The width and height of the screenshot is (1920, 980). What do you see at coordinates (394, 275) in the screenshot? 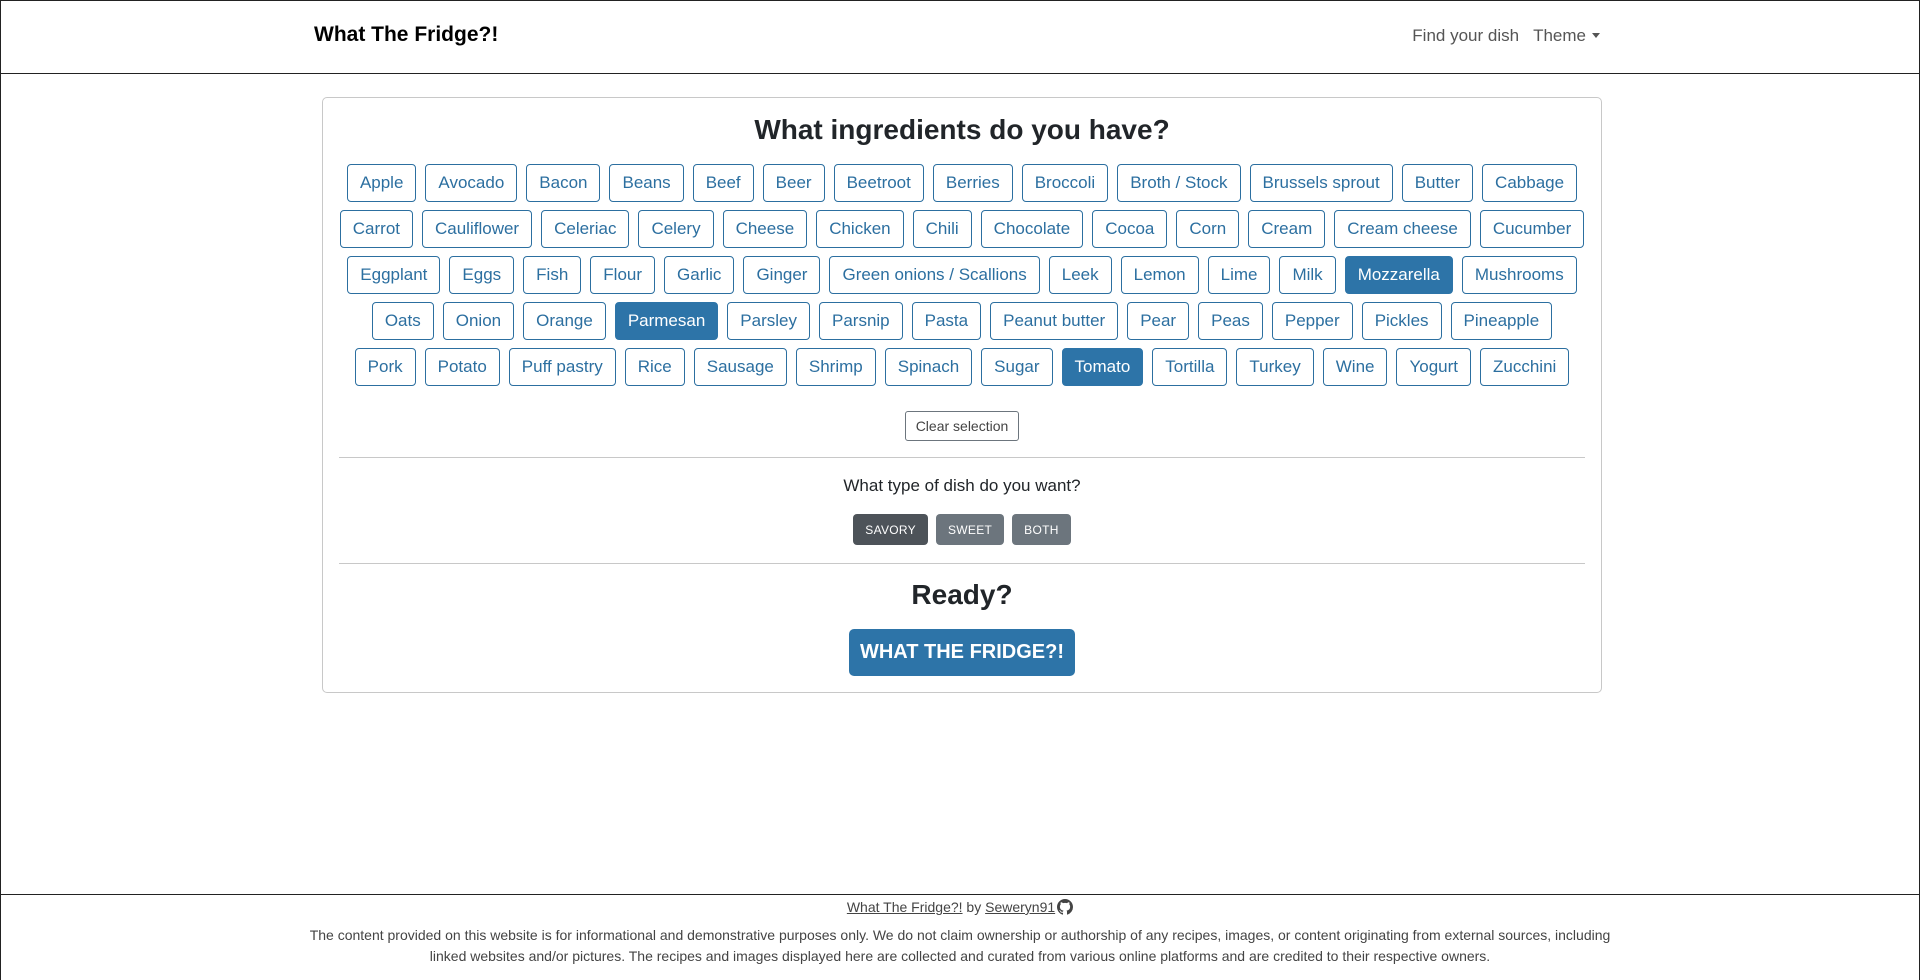
I see `ingredient-button-eggplant: Eggplant` at bounding box center [394, 275].